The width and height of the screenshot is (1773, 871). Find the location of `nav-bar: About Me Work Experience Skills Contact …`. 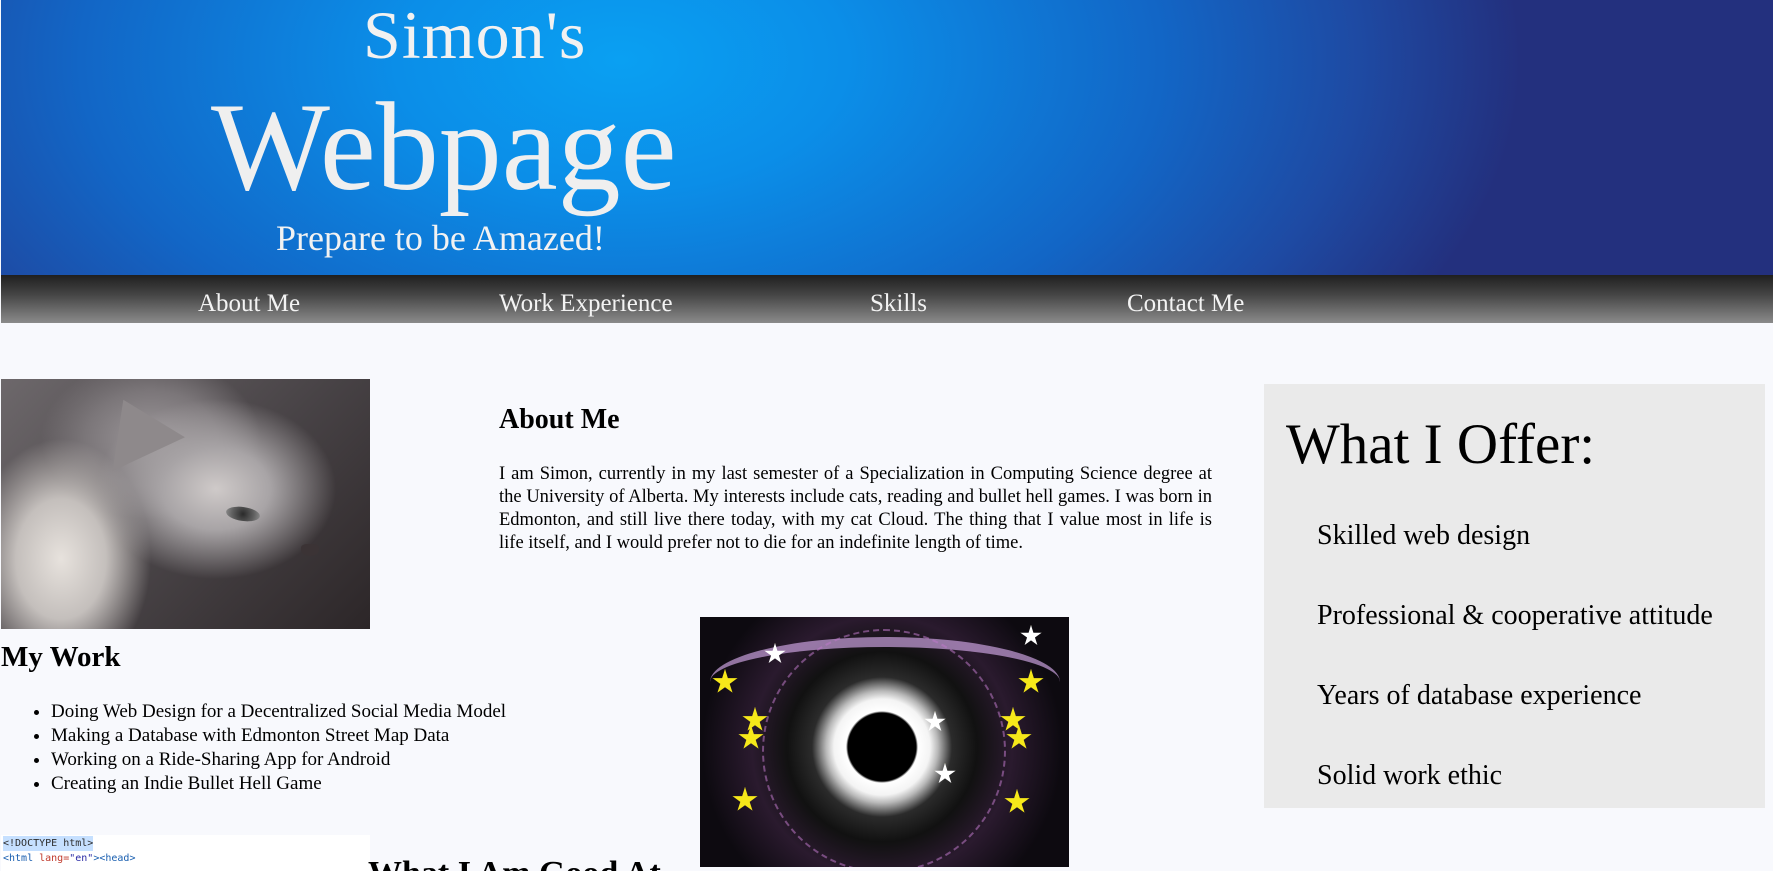

nav-bar: About Me Work Experience Skills Contact … is located at coordinates (887, 299).